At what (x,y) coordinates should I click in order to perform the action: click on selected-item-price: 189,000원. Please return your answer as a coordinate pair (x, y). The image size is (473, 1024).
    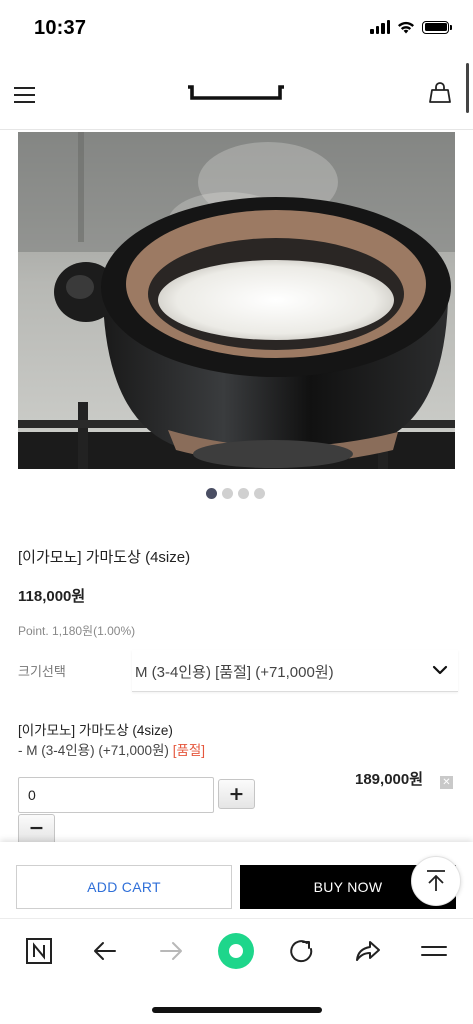
    Looking at the image, I should click on (389, 779).